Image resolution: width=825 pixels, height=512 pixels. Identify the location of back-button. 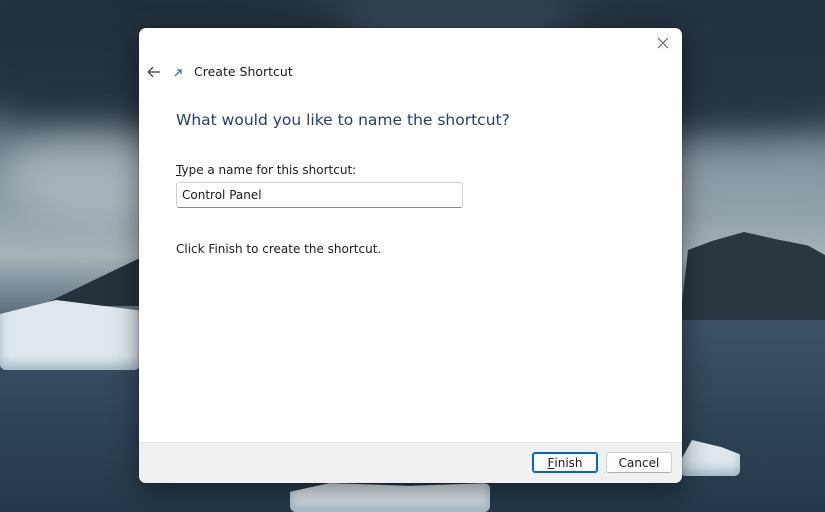
(154, 72).